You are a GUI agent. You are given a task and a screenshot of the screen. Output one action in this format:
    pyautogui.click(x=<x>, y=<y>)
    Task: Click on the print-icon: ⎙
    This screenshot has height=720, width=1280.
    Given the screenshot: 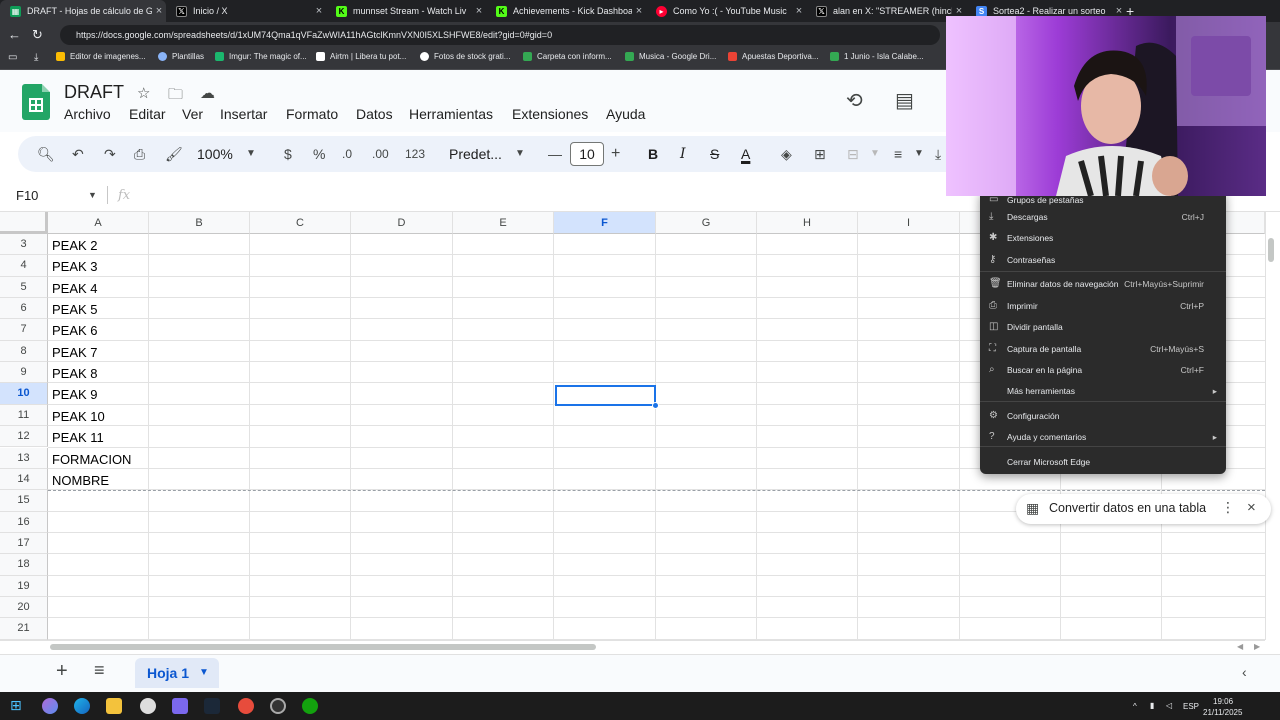 What is the action you would take?
    pyautogui.click(x=139, y=154)
    